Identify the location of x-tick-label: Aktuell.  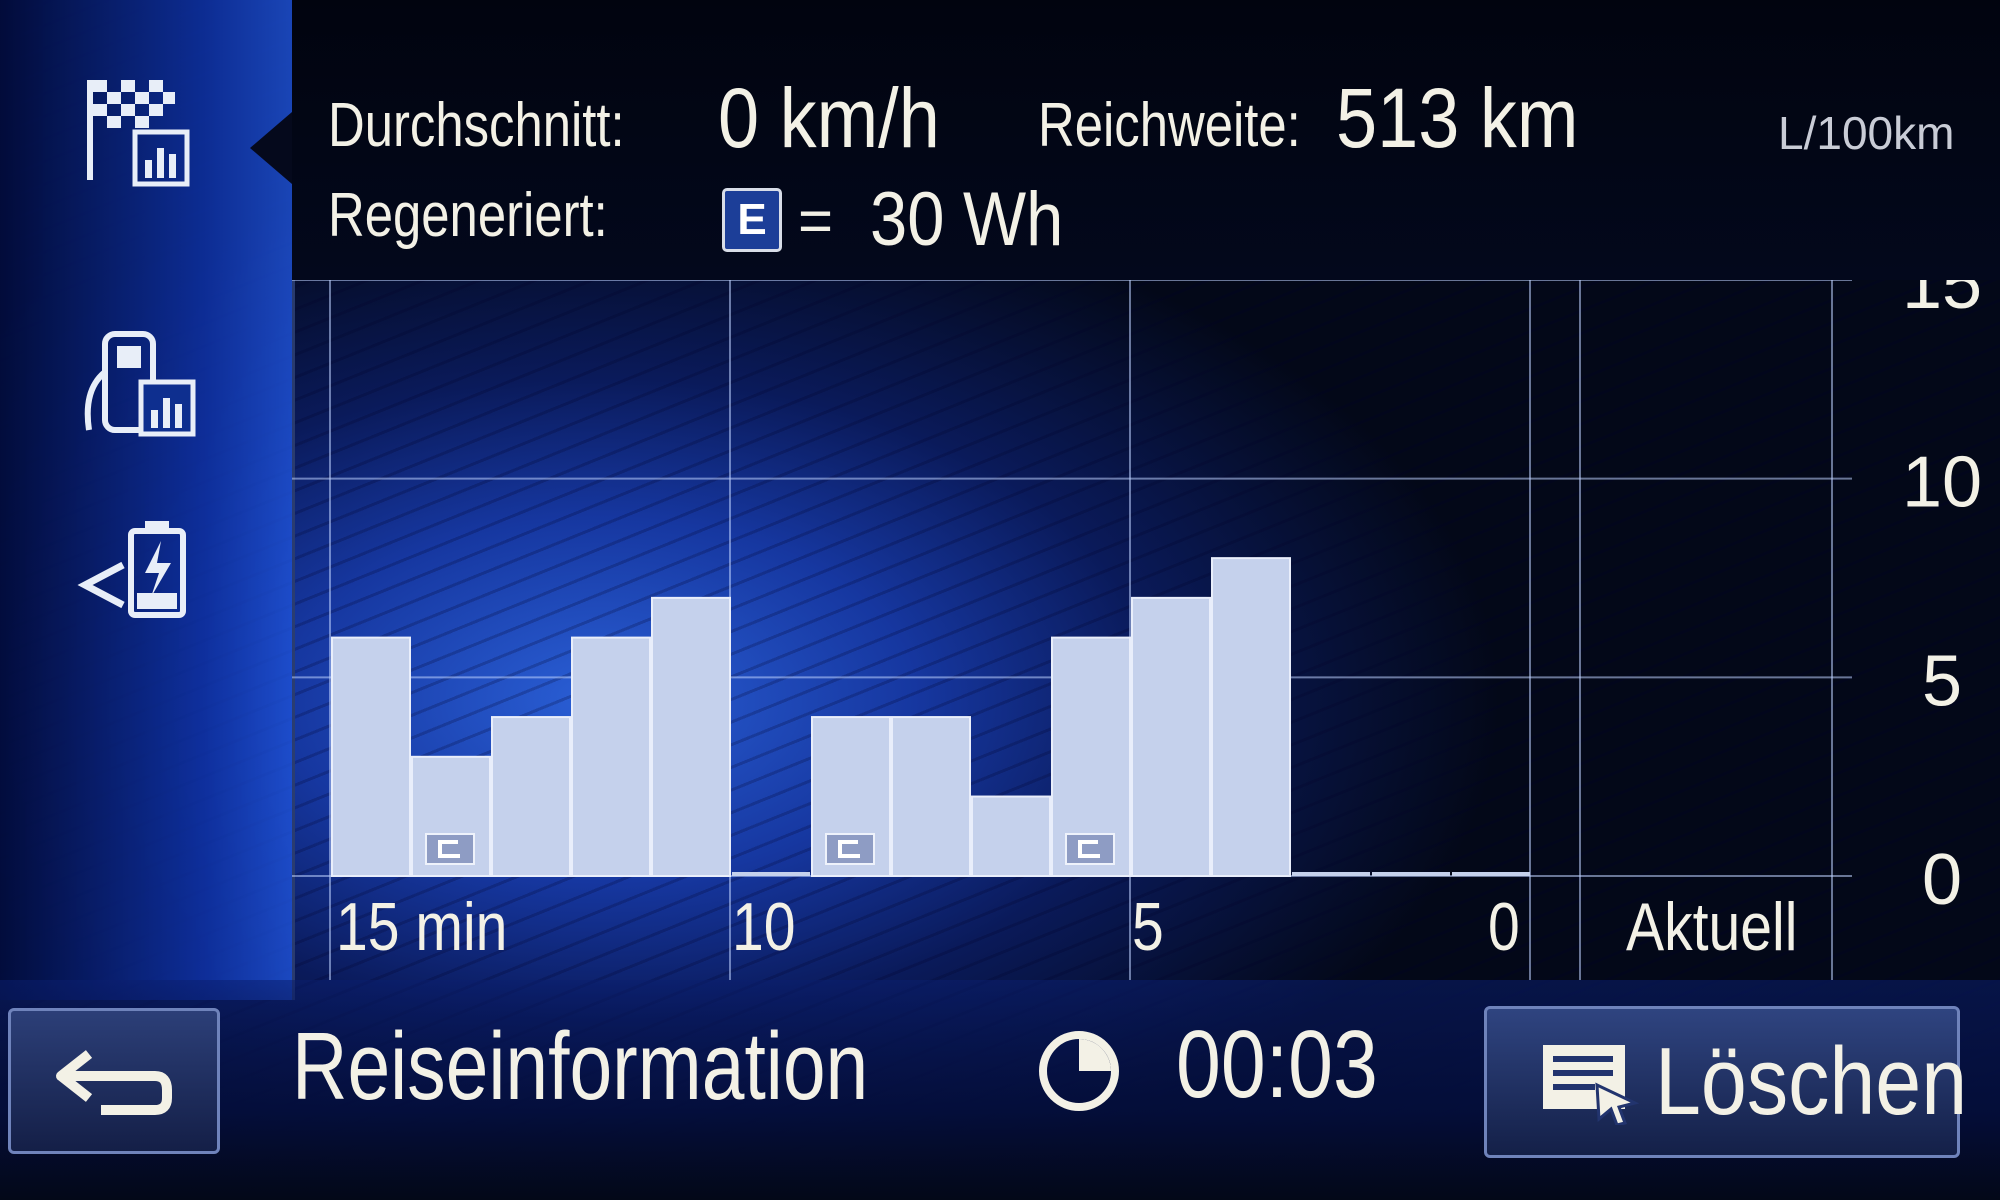
(1711, 927).